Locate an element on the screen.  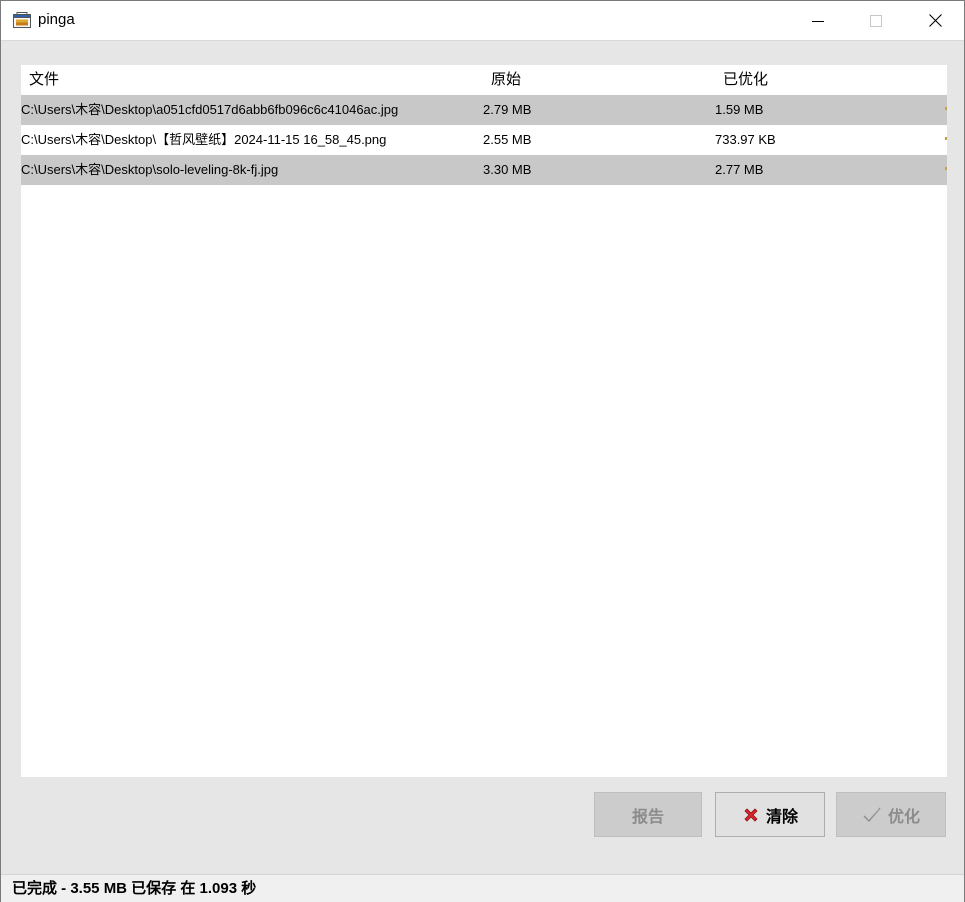
title-bar: pinga is located at coordinates (482, 21).